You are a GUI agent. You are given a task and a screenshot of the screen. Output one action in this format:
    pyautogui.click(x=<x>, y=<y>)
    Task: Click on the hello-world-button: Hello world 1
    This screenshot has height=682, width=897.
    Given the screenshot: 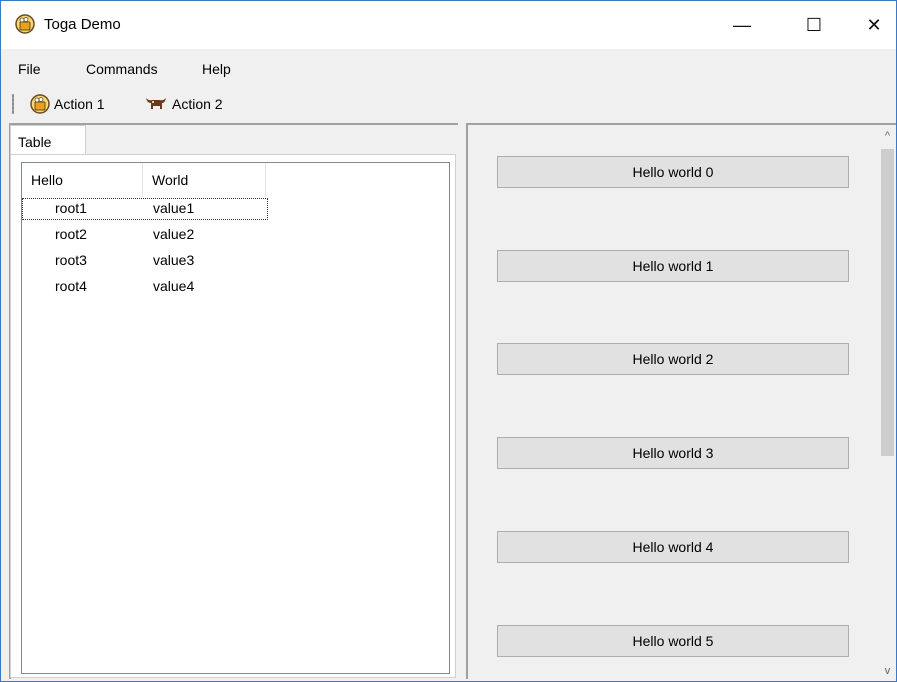 What is the action you would take?
    pyautogui.click(x=673, y=266)
    